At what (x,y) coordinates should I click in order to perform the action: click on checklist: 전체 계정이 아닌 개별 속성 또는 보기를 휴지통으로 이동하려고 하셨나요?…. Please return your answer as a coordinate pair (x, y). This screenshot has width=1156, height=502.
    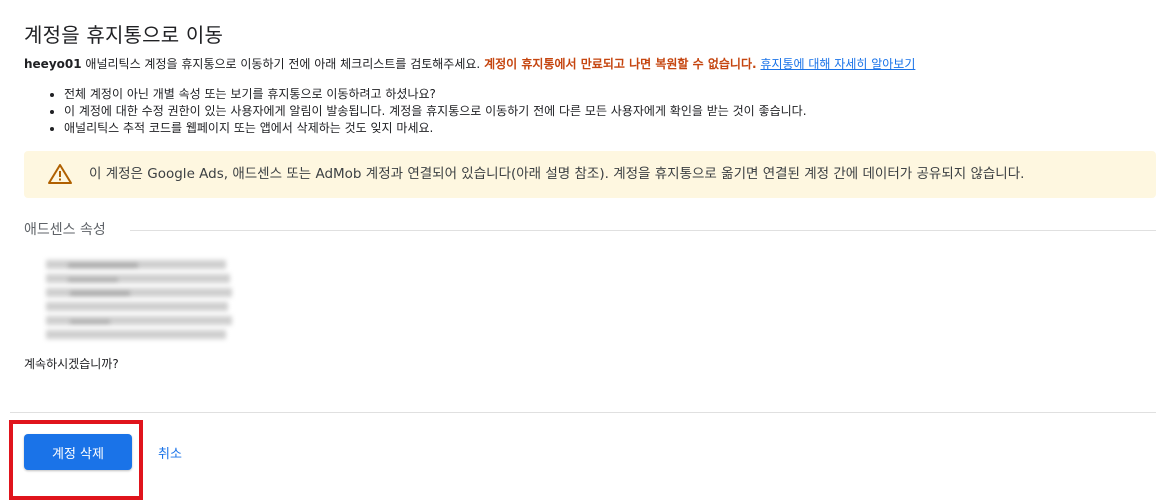
    Looking at the image, I should click on (427, 111).